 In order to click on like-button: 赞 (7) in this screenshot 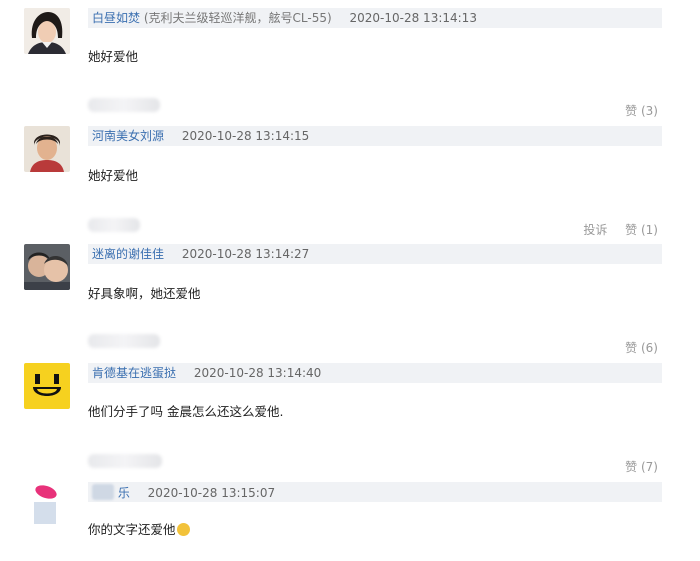, I will do `click(641, 467)`.